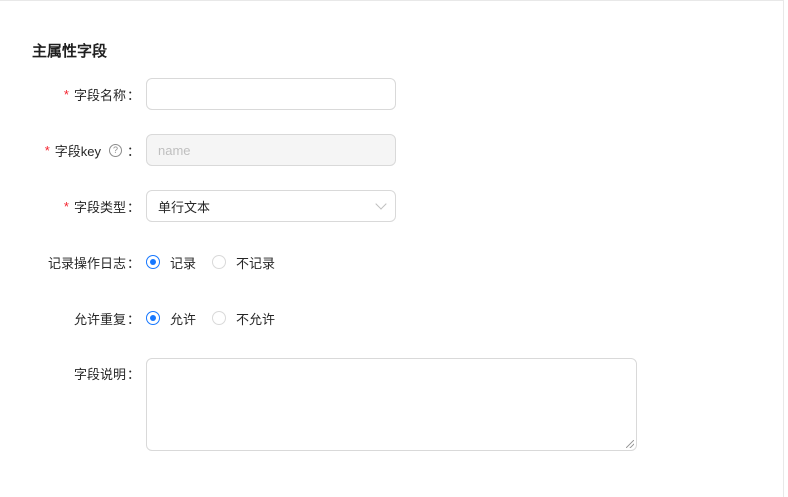  What do you see at coordinates (392, 318) in the screenshot?
I see `repeat-row: 允许重复： 允许 不允许` at bounding box center [392, 318].